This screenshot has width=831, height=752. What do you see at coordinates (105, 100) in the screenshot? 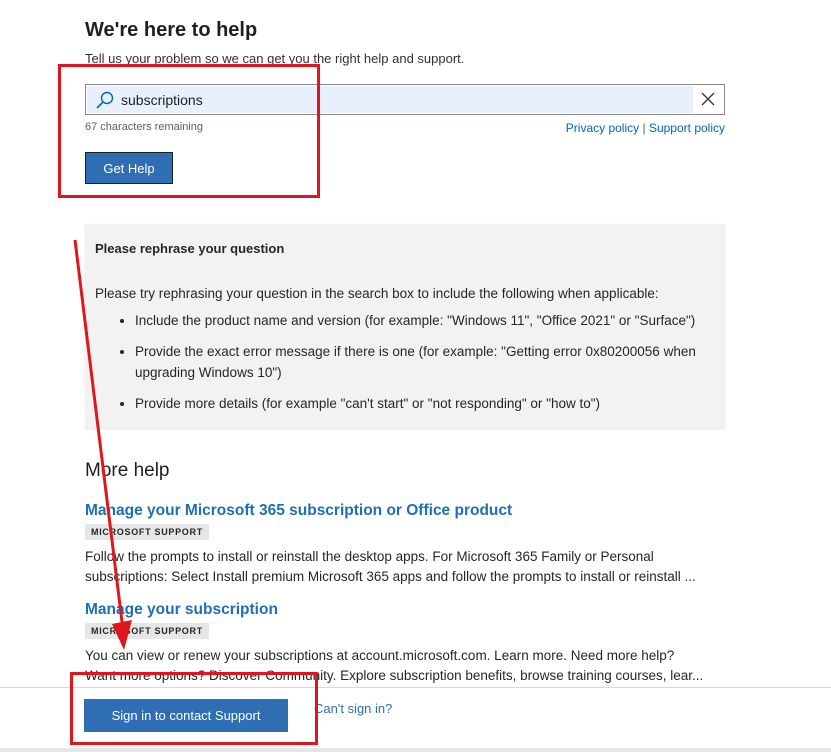
I see `search-icon` at bounding box center [105, 100].